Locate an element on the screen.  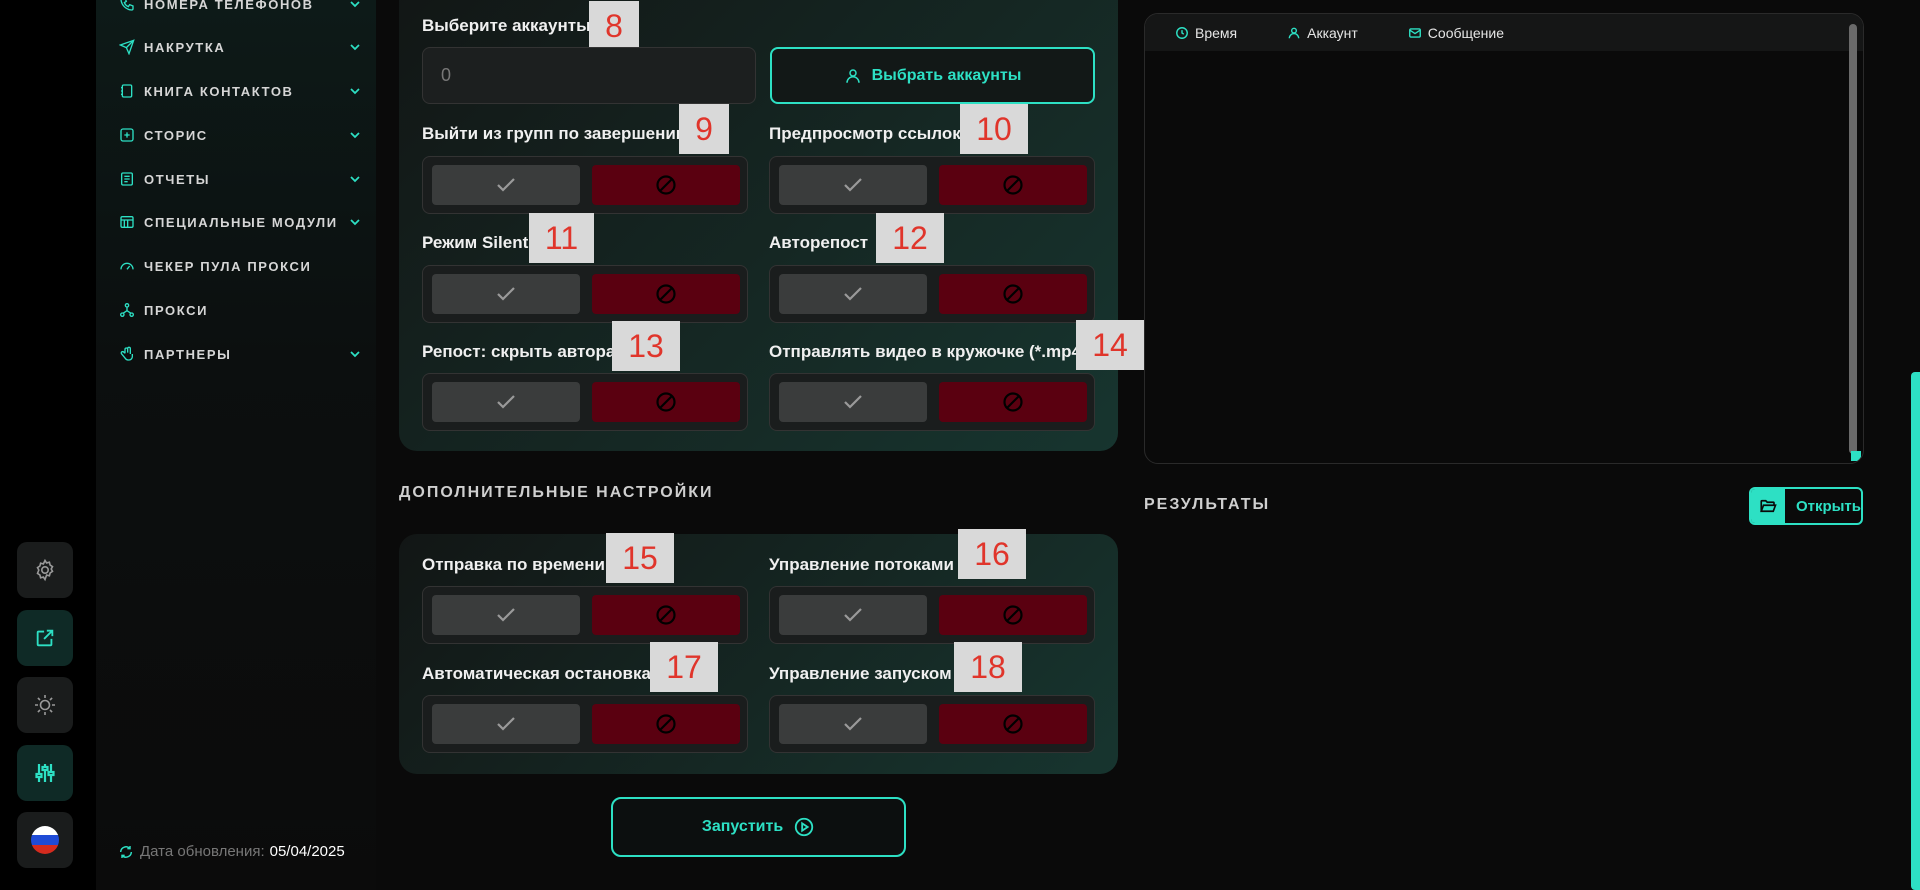
update-label: Дата обновления: is located at coordinates (202, 851).